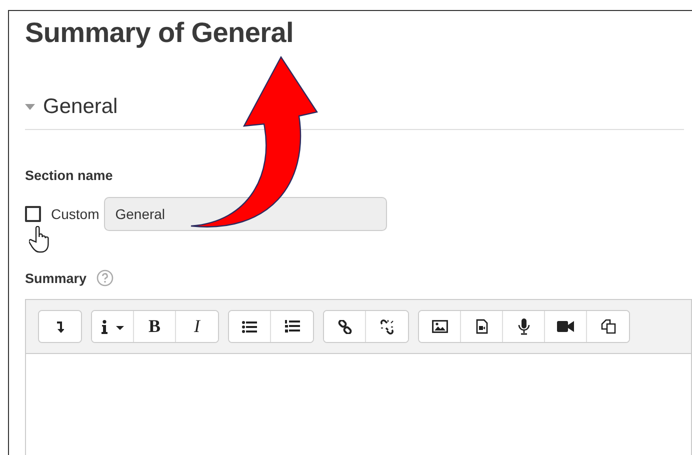 This screenshot has height=455, width=692. Describe the element at coordinates (40, 240) in the screenshot. I see `hand-cursor-icon` at that location.